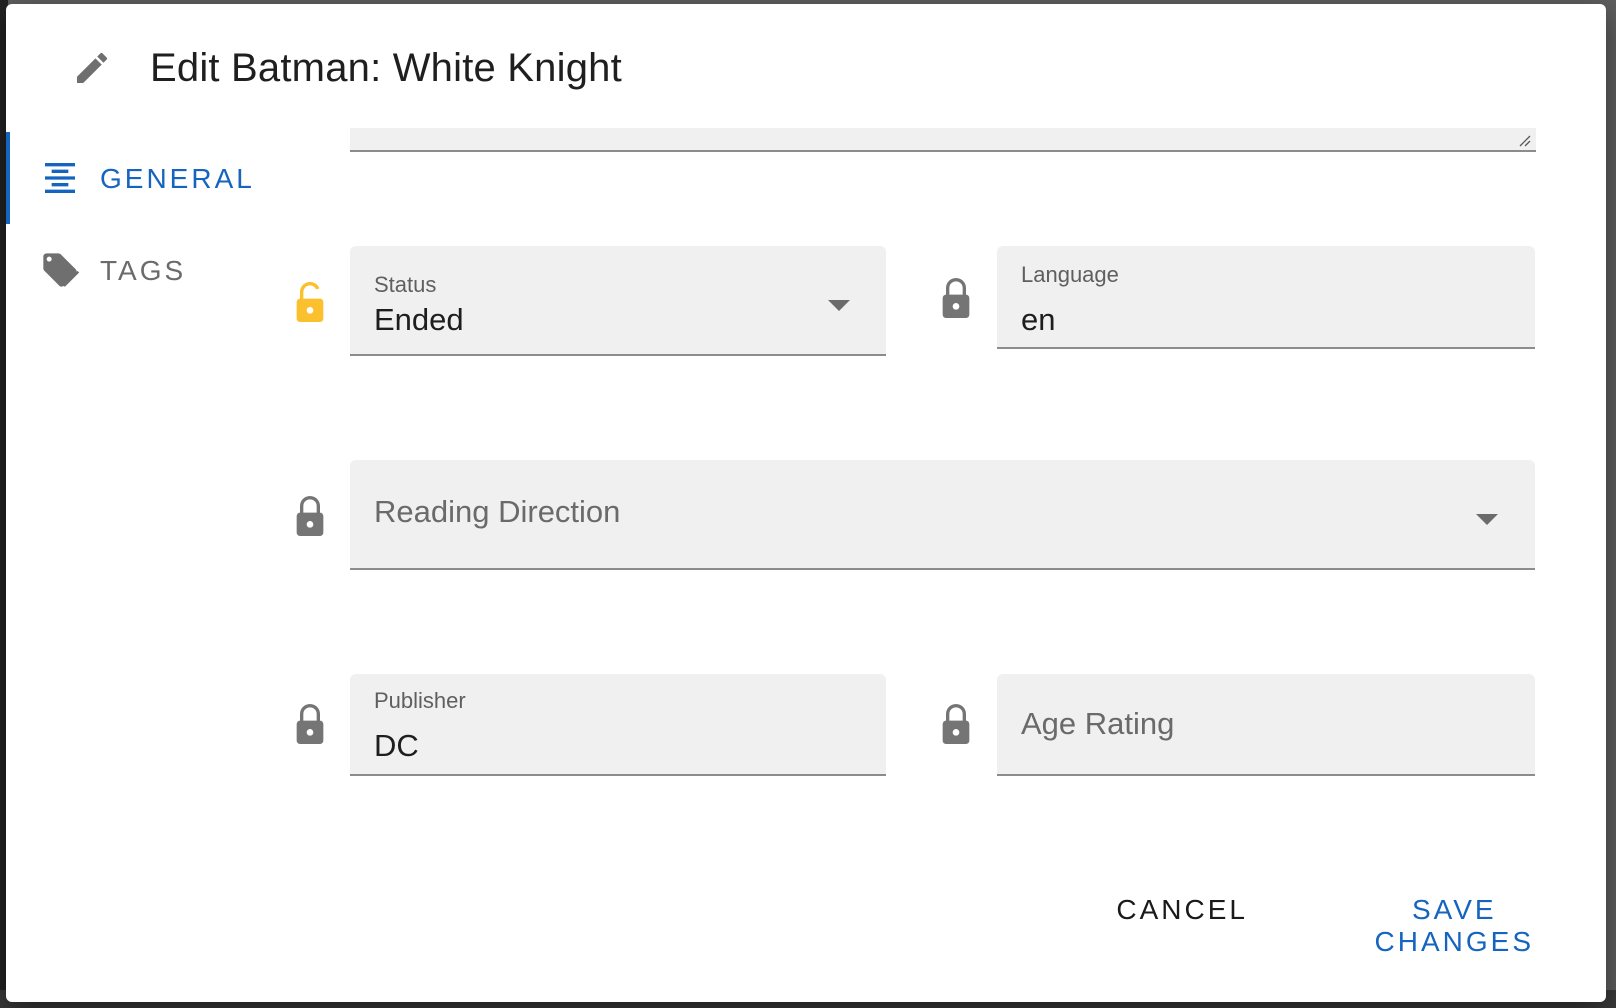 The image size is (1616, 1008). Describe the element at coordinates (1266, 725) in the screenshot. I see `age-rating-field: Age Rating` at that location.